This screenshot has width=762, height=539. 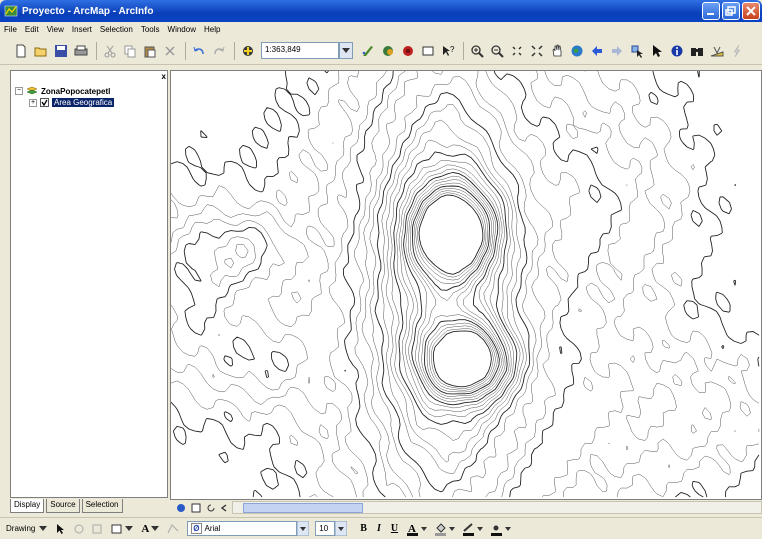 What do you see at coordinates (164, 76) in the screenshot?
I see `toc-close-icon: x` at bounding box center [164, 76].